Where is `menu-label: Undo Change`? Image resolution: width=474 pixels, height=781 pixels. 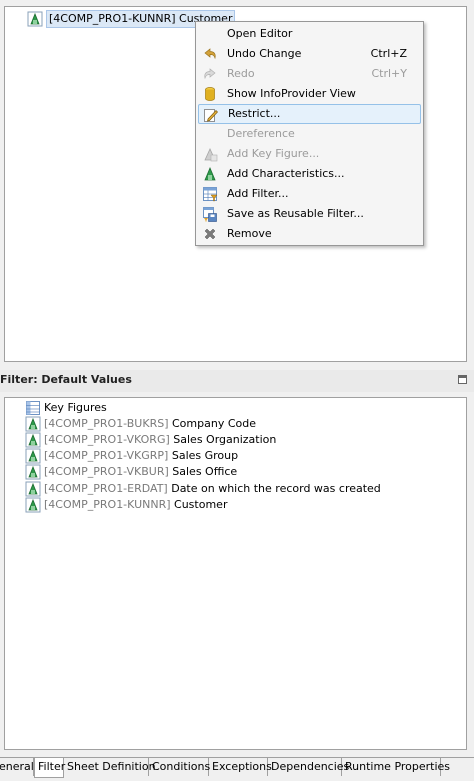
menu-label: Undo Change is located at coordinates (264, 53).